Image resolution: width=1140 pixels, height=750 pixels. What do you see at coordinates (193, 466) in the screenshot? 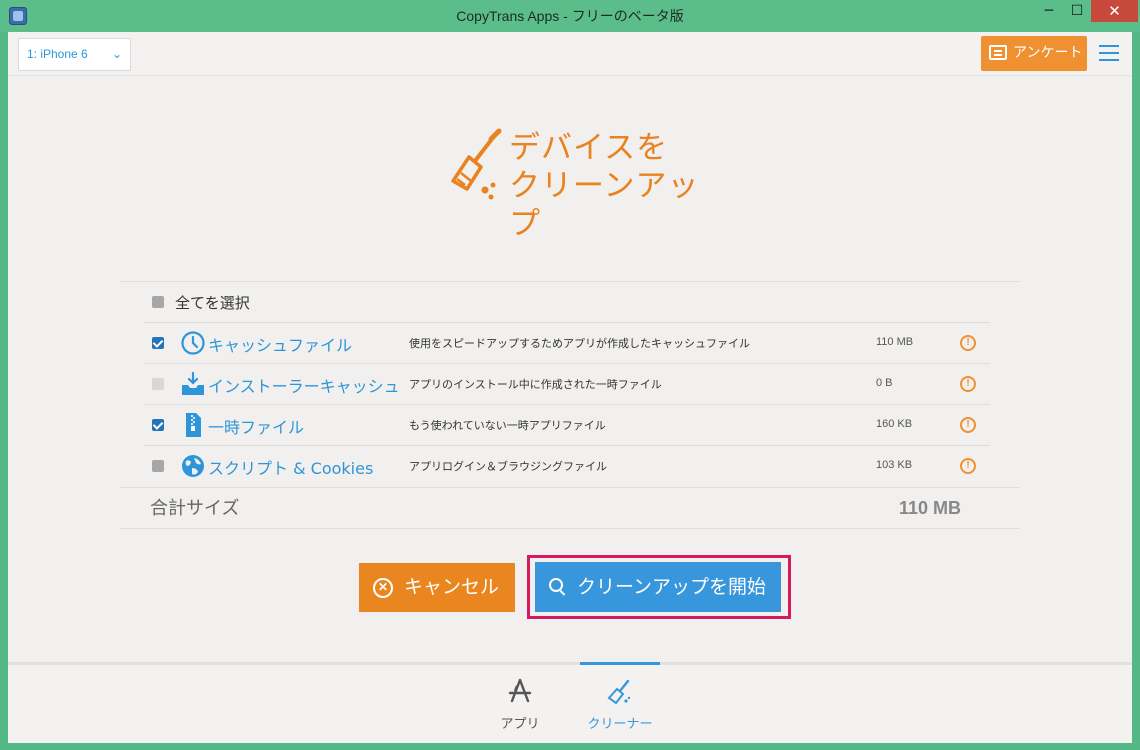
I see `globe-icon` at bounding box center [193, 466].